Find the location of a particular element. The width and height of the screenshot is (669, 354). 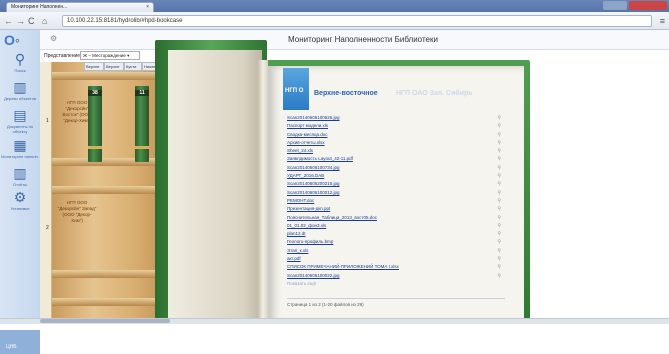

file-link: Заявлдимость Layout_42-11.pdf ⚲ is located at coordinates (396, 159).